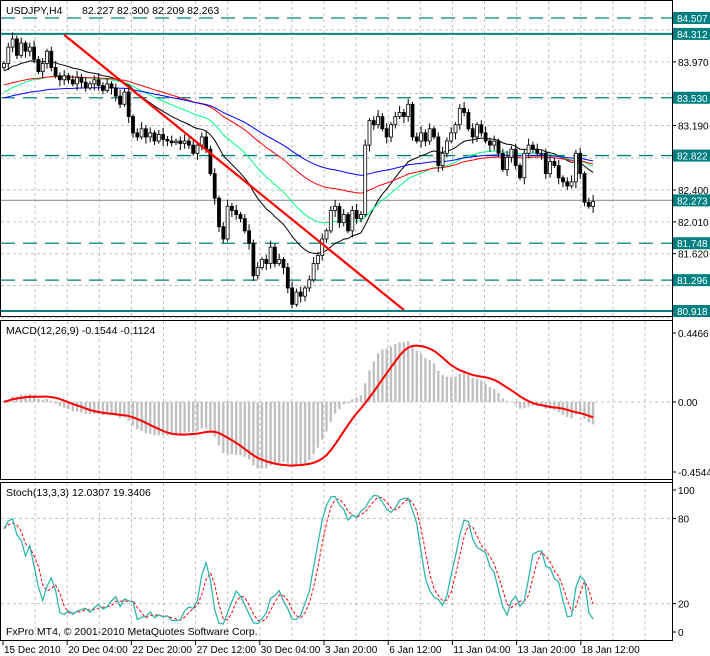 The height and width of the screenshot is (656, 710). I want to click on macd-axis-label: 0.4466, so click(693, 334).